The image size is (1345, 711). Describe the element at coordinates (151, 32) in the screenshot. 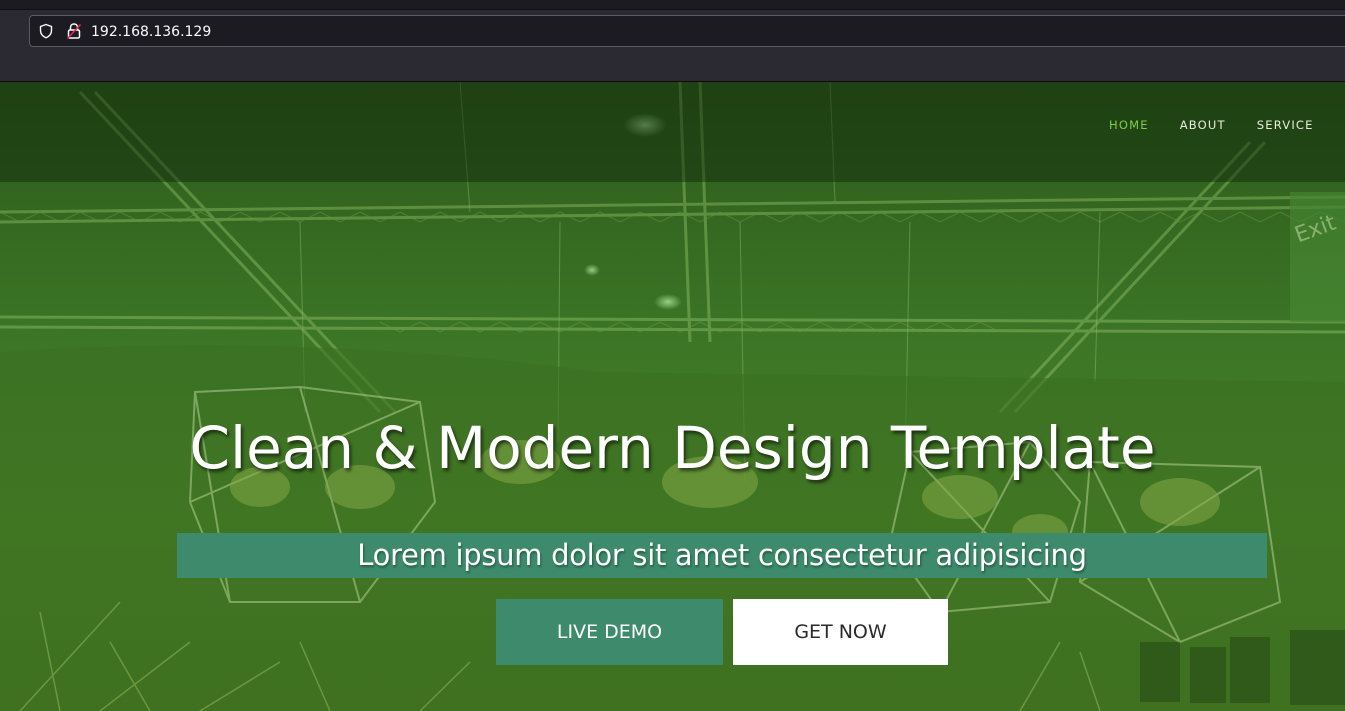

I see `url-text: 192.168.136.129` at that location.